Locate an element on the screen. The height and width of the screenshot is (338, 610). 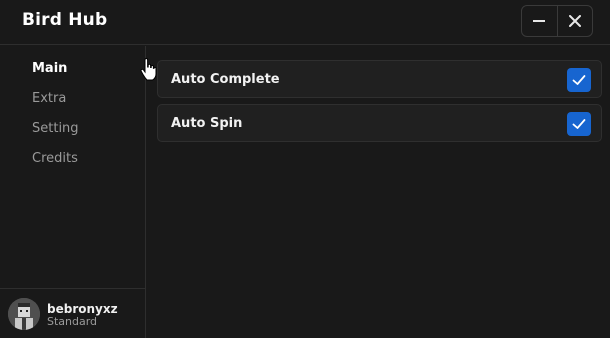
close-button is located at coordinates (574, 21).